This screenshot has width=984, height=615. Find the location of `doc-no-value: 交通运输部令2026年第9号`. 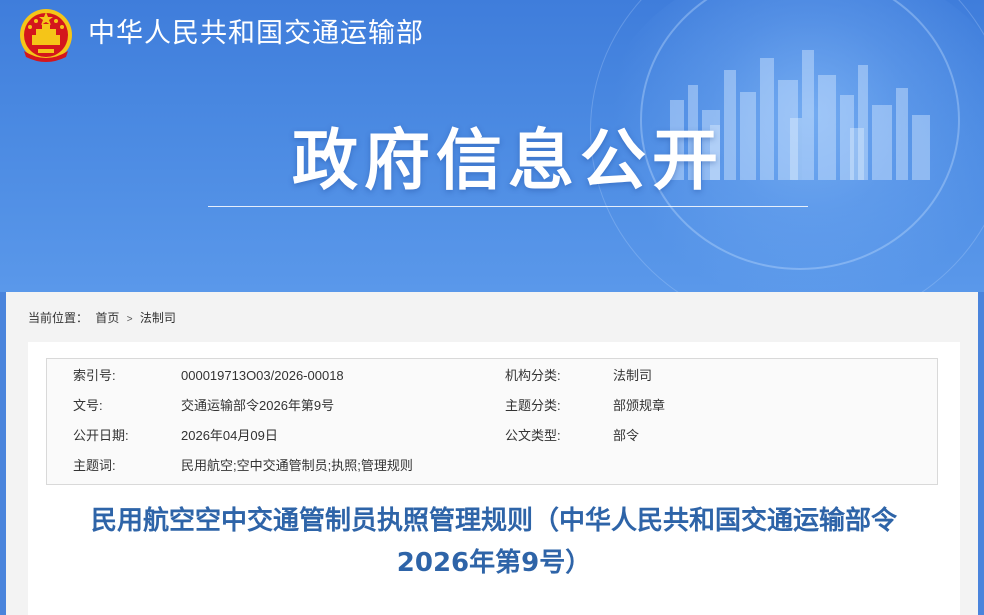

doc-no-value: 交通运输部令2026年第9号 is located at coordinates (258, 405).